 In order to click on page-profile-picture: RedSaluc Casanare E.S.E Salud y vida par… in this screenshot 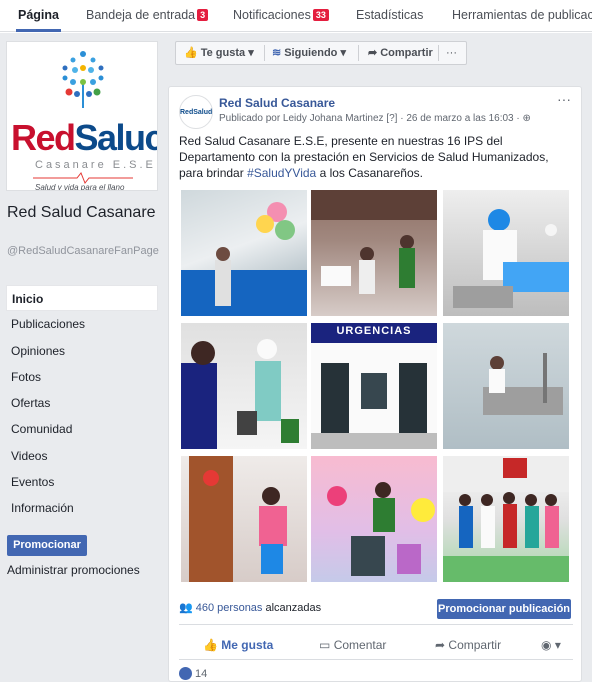, I will do `click(82, 116)`.